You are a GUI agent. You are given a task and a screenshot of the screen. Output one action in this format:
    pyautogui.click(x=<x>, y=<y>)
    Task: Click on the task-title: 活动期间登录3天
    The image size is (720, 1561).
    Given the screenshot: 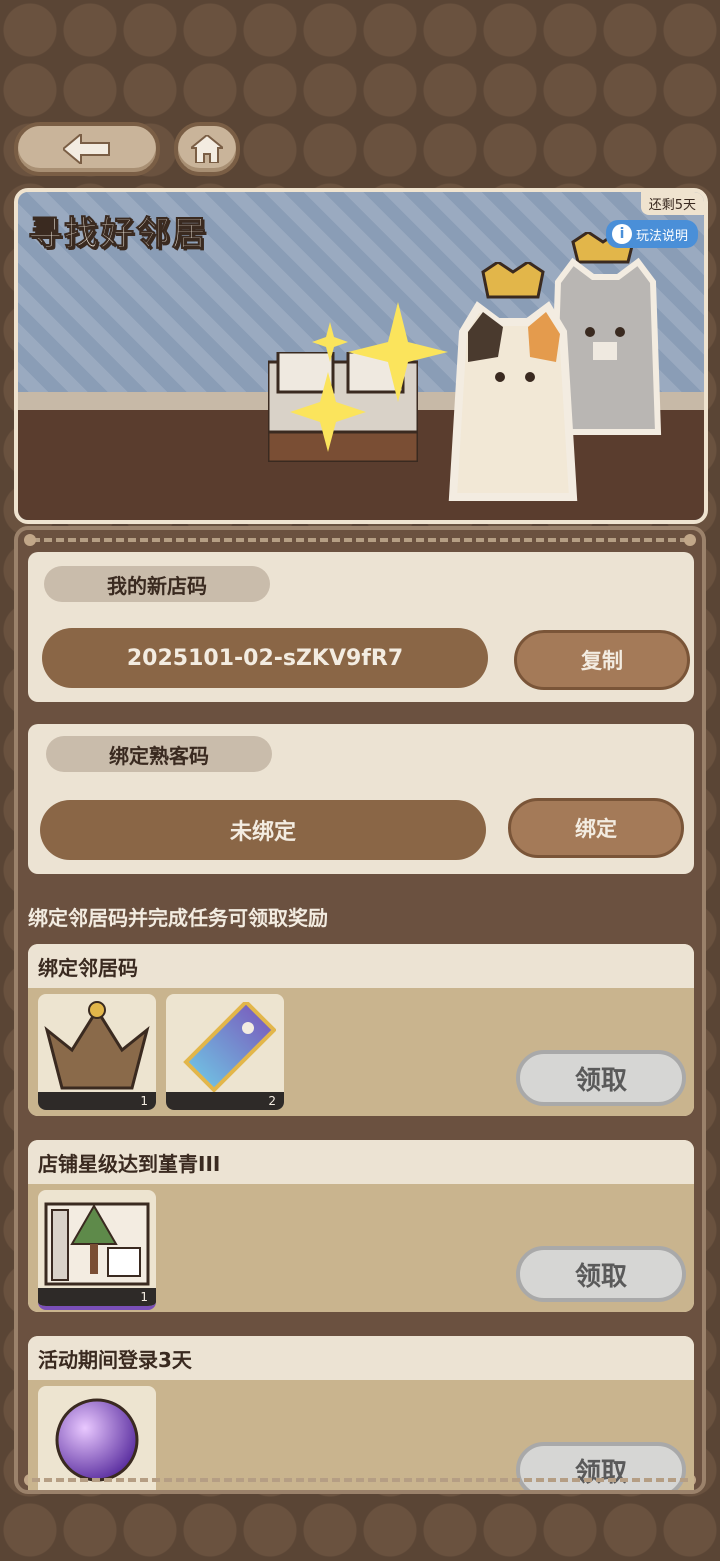 What is the action you would take?
    pyautogui.click(x=361, y=1358)
    